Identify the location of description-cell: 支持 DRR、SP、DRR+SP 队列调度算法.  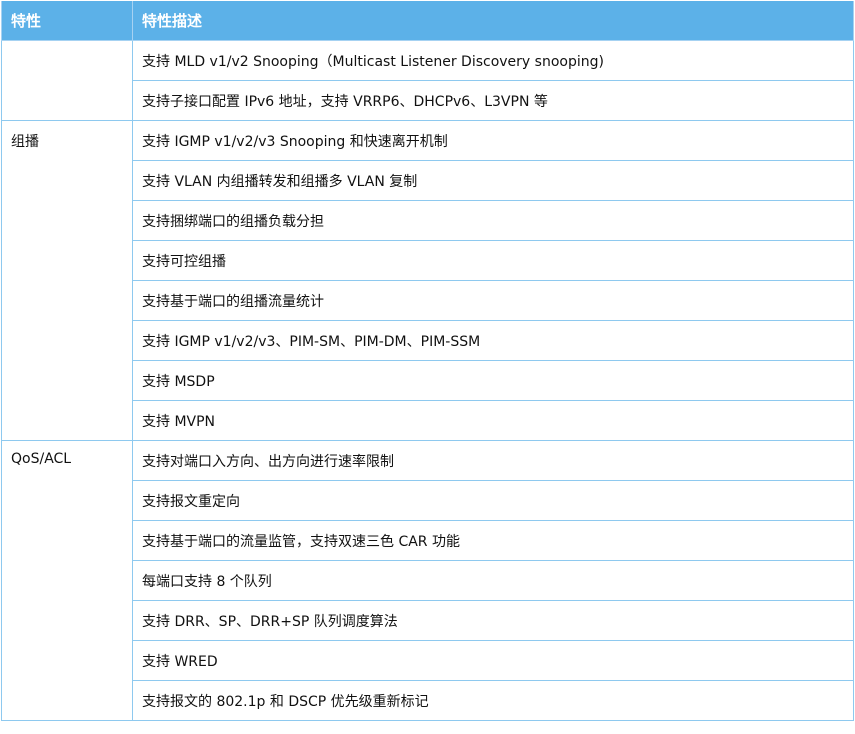
(493, 620).